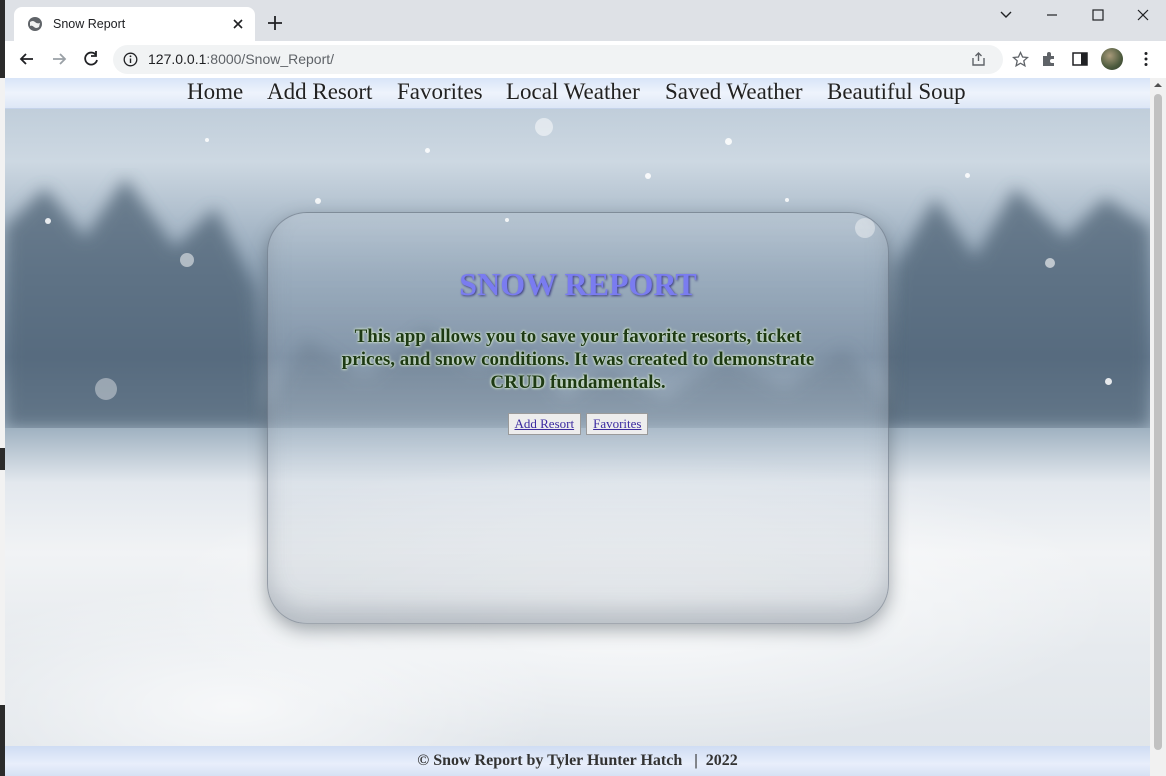  I want to click on card-button-row: Add Resort Favorites, so click(578, 424).